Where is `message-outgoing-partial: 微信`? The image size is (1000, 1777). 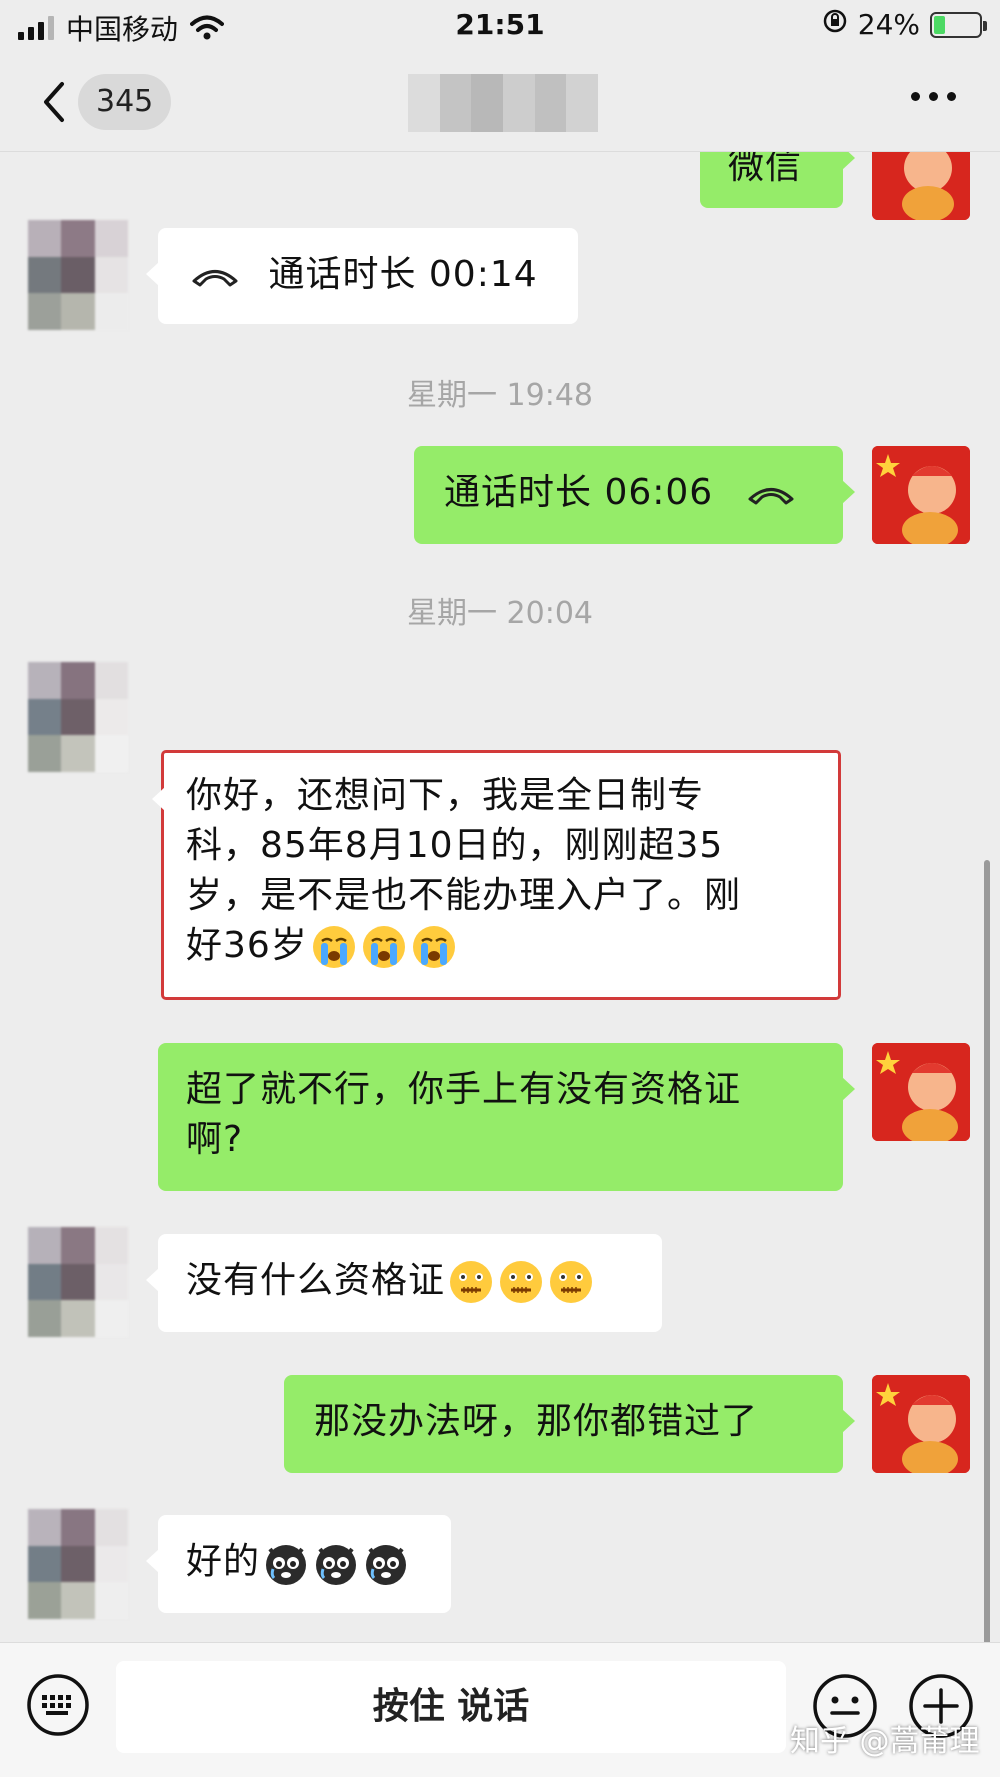 message-outgoing-partial: 微信 is located at coordinates (777, 180).